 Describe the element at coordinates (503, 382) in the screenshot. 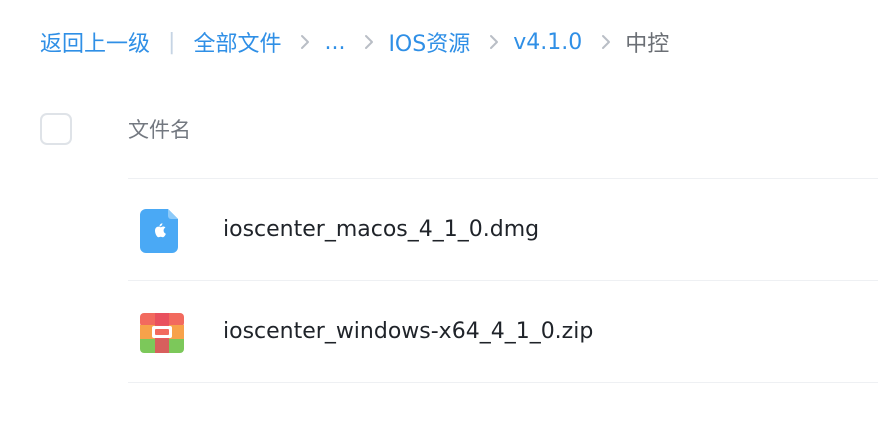

I see `divider` at that location.